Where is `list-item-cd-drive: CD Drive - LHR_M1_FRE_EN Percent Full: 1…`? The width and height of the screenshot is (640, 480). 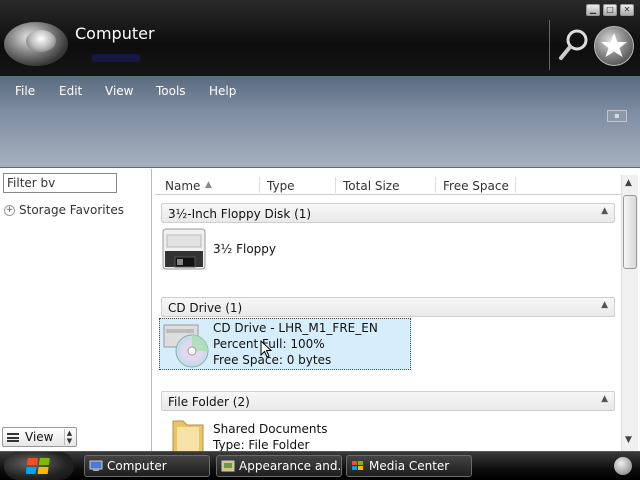
list-item-cd-drive: CD Drive - LHR_M1_FRE_EN Percent Full: 1… is located at coordinates (285, 344).